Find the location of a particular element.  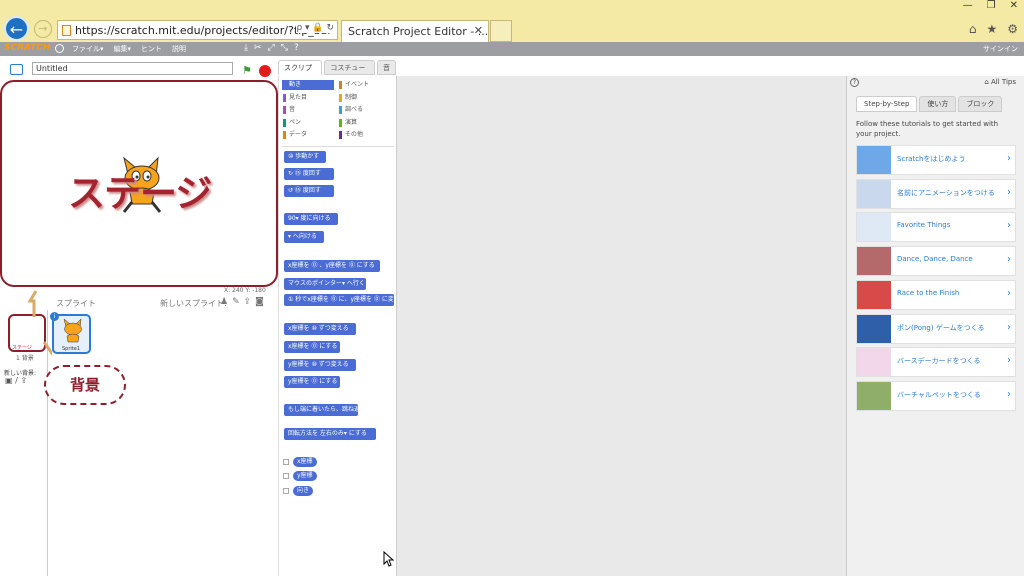

tutorial-item: バーチャルペットをつくる › is located at coordinates (936, 395).